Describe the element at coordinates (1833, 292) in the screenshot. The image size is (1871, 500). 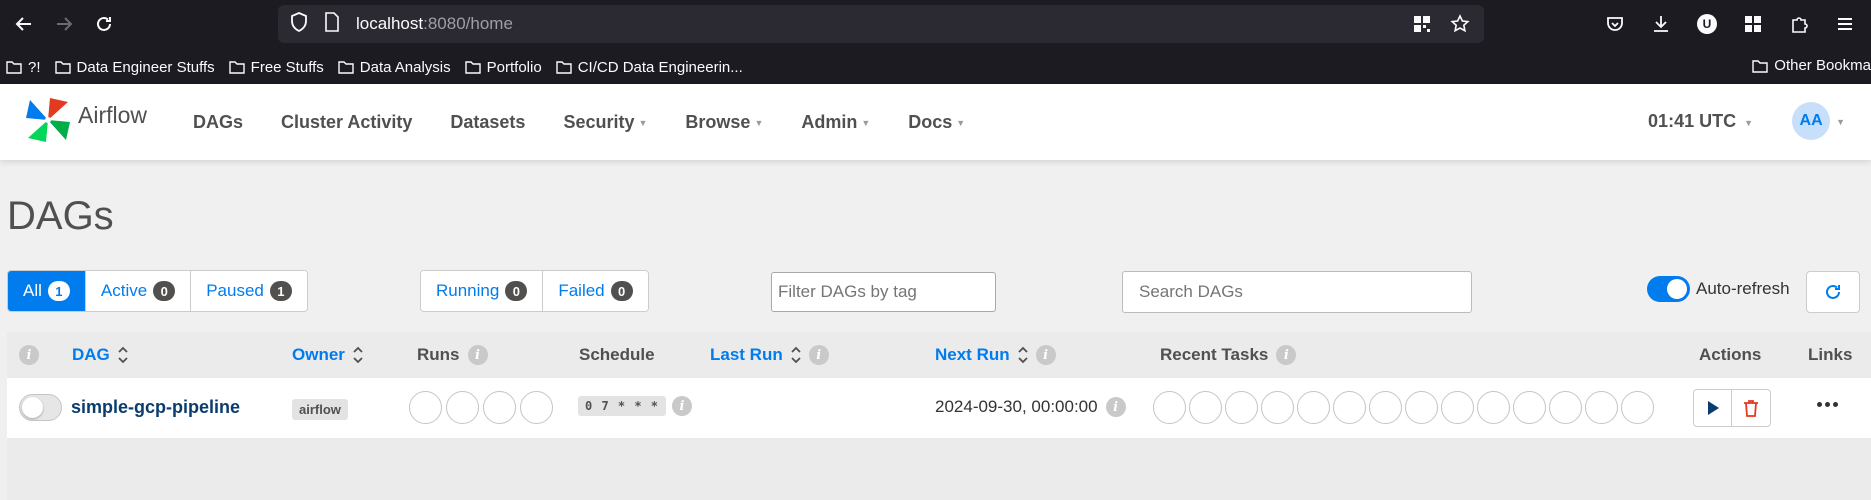
I see `refresh-button` at that location.